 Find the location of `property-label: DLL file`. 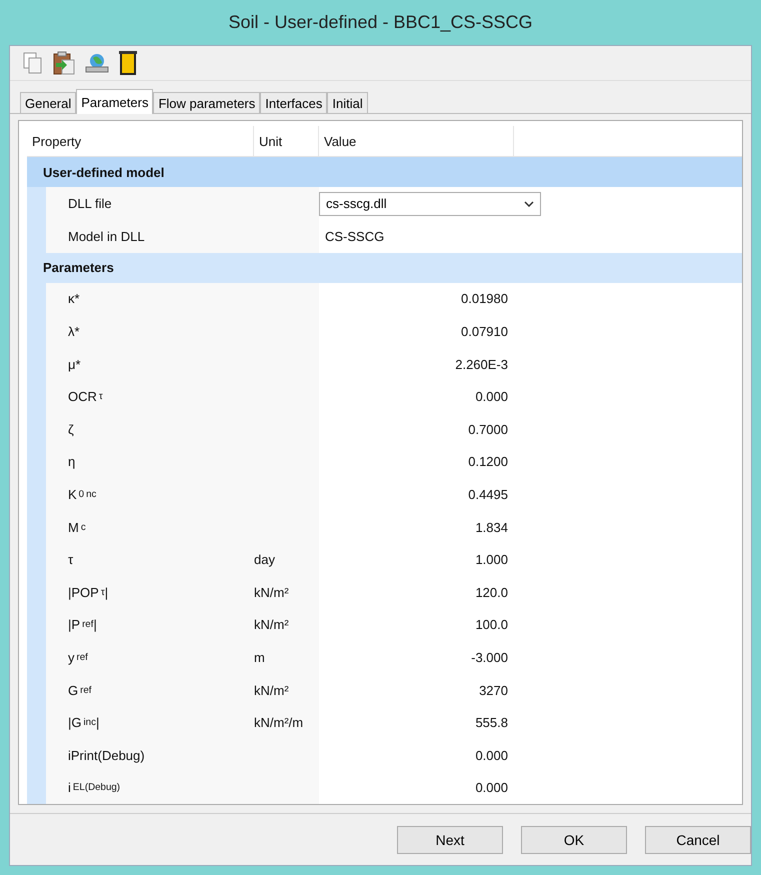

property-label: DLL file is located at coordinates (90, 204).